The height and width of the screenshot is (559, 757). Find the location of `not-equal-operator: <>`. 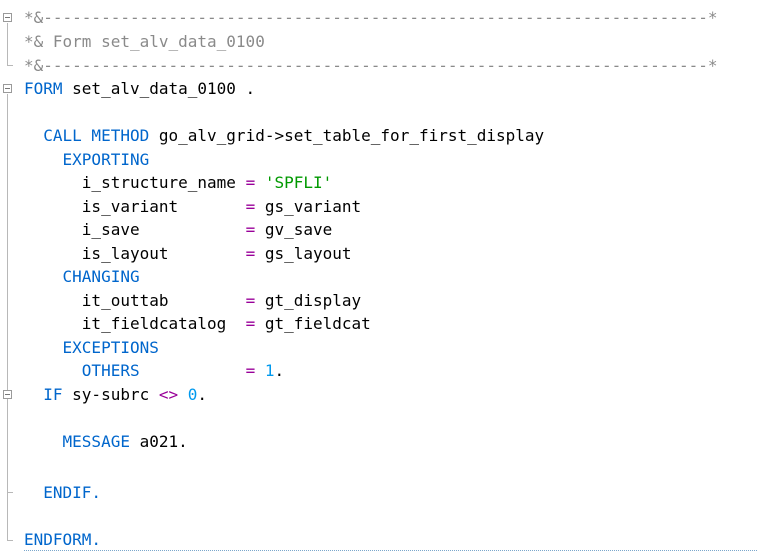

not-equal-operator: <> is located at coordinates (168, 394).